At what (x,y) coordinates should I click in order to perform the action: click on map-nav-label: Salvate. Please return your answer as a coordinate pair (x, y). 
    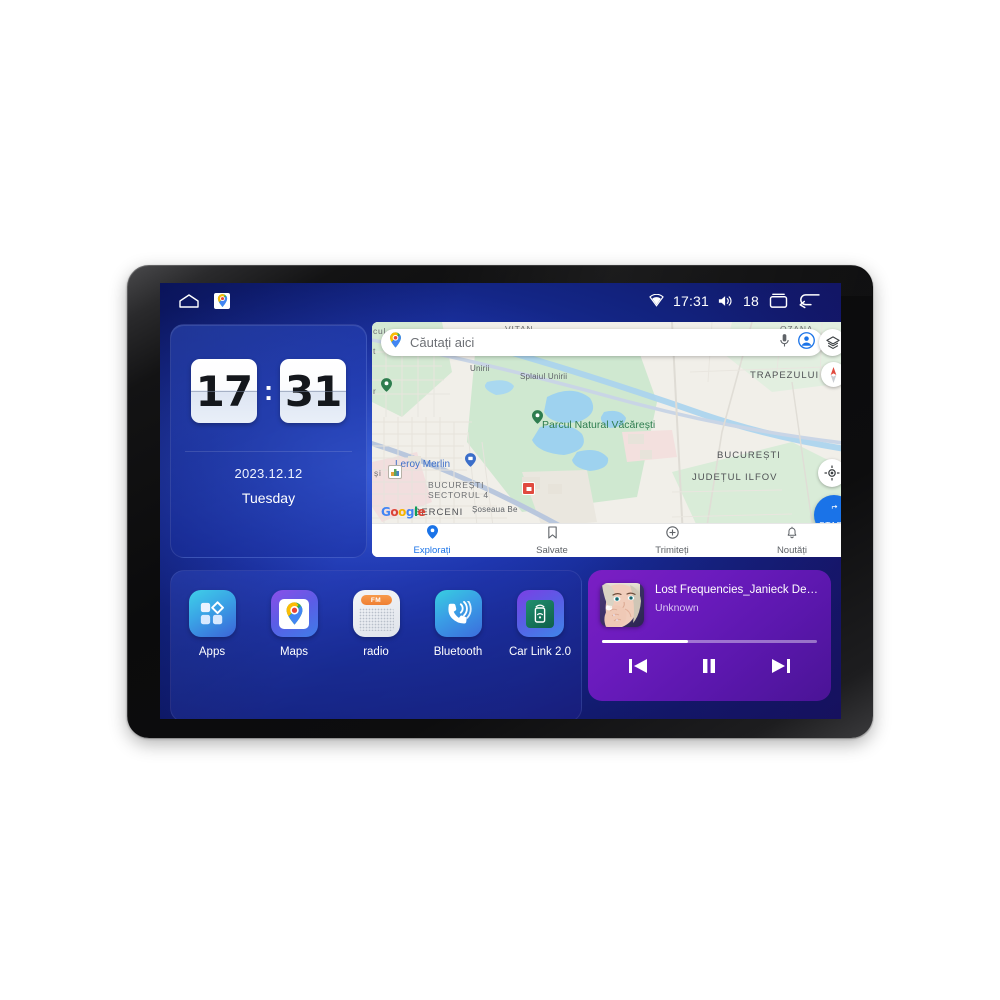
    Looking at the image, I should click on (552, 550).